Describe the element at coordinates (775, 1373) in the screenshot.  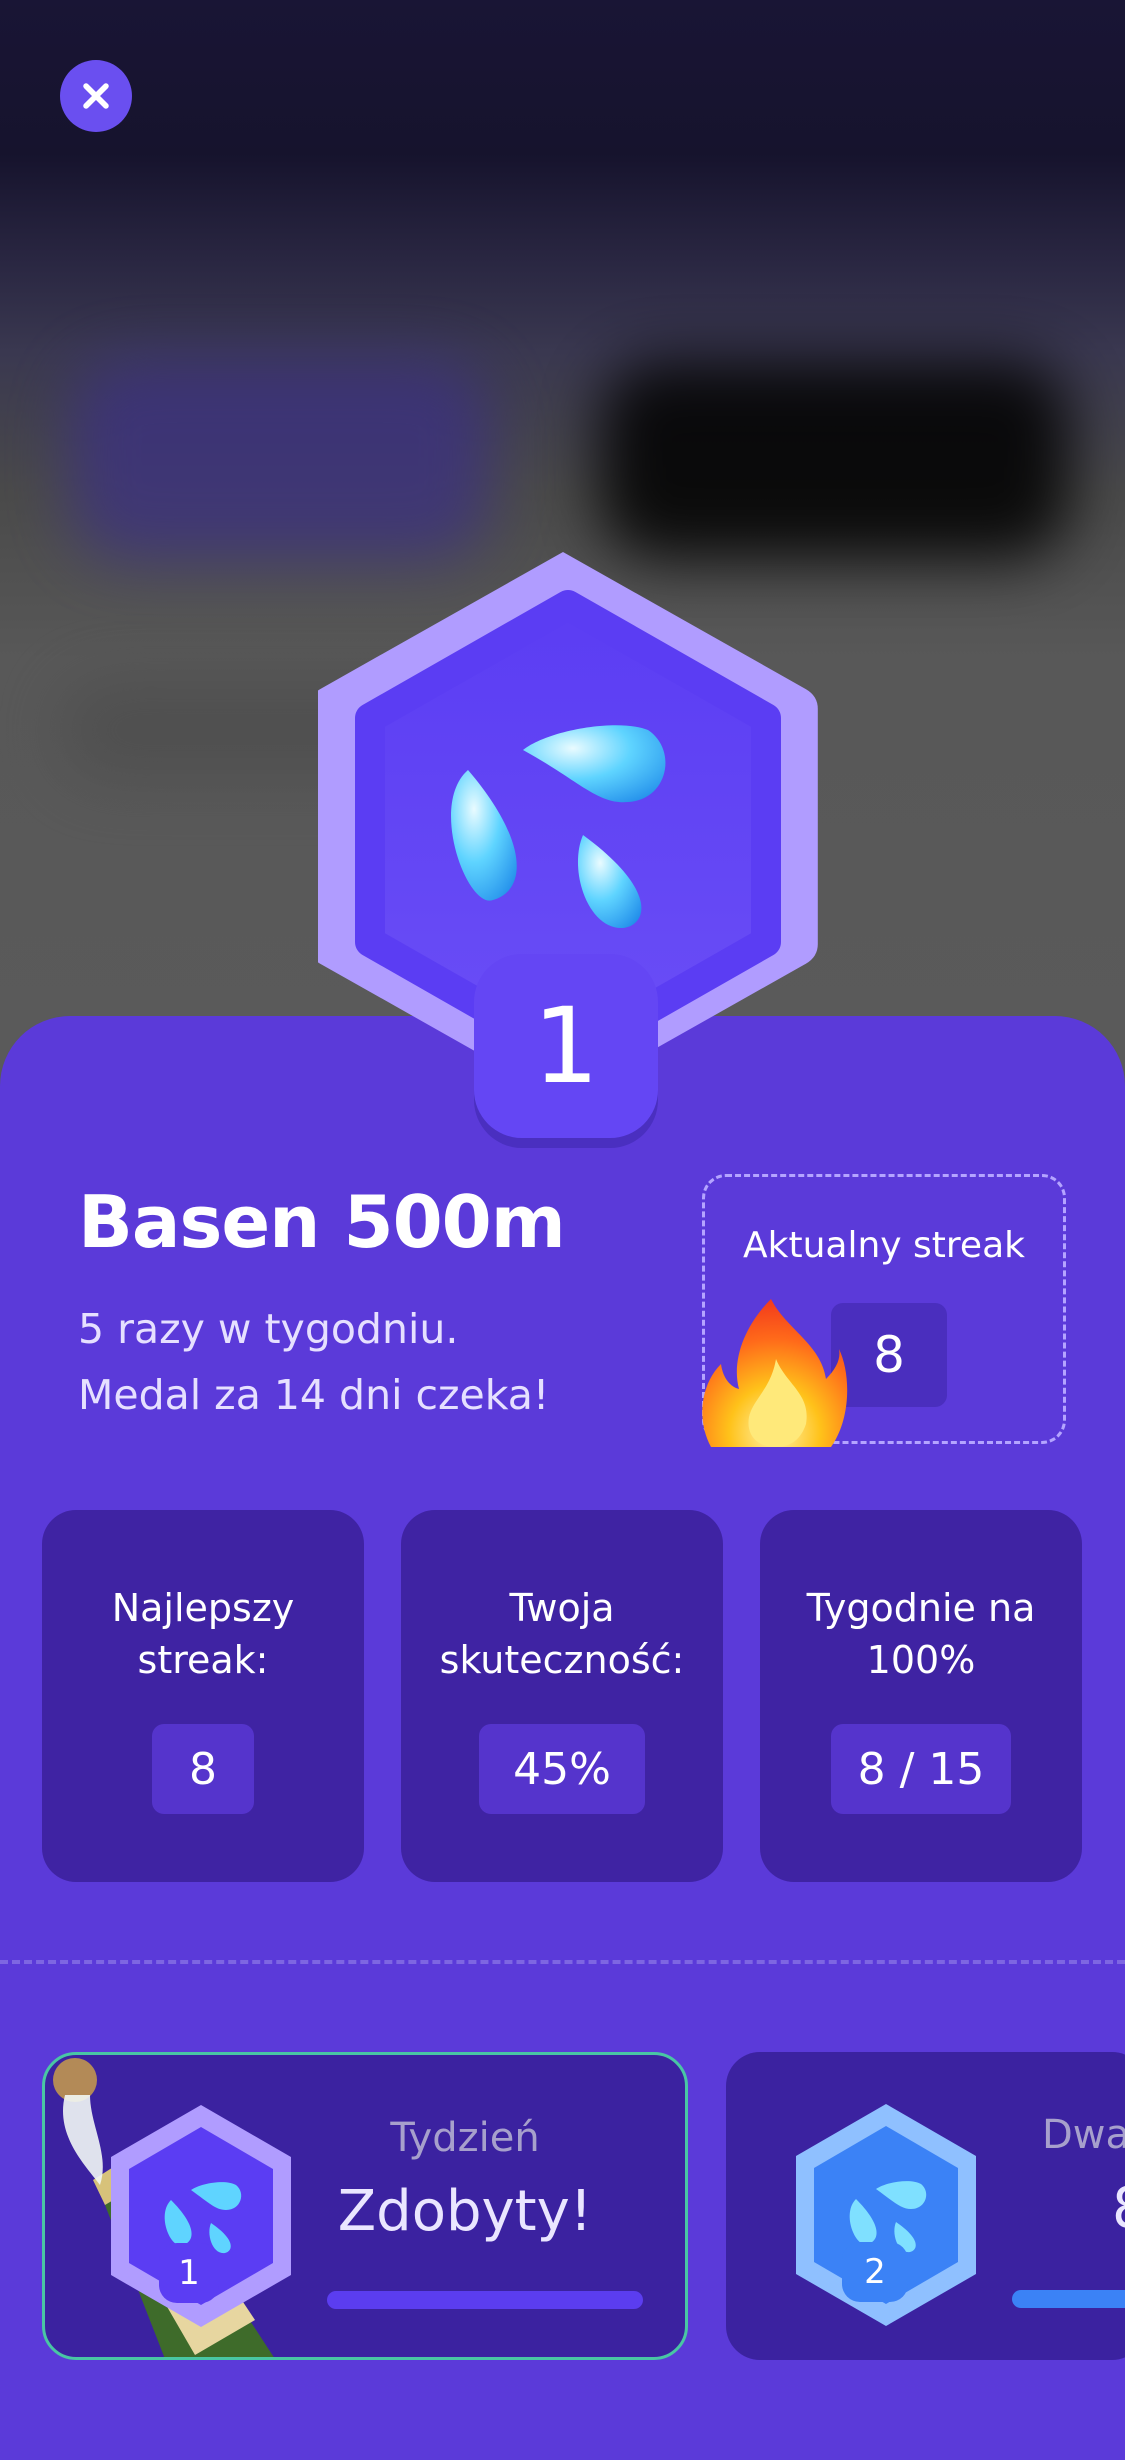
I see `fire-icon` at that location.